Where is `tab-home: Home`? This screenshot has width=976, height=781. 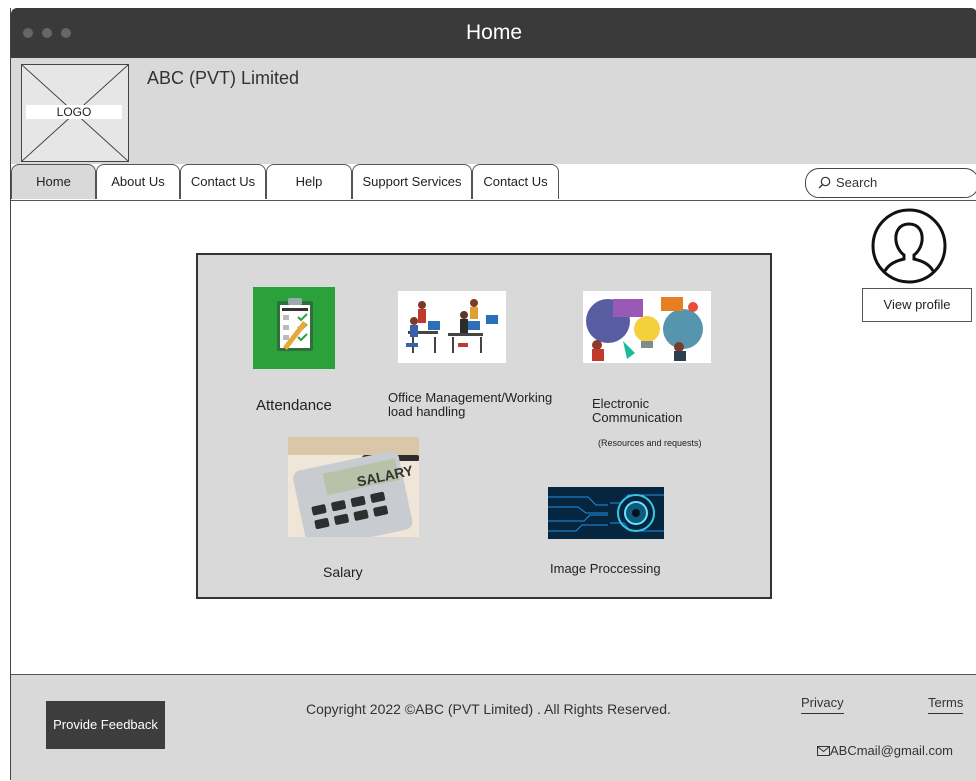
tab-home: Home is located at coordinates (53, 181).